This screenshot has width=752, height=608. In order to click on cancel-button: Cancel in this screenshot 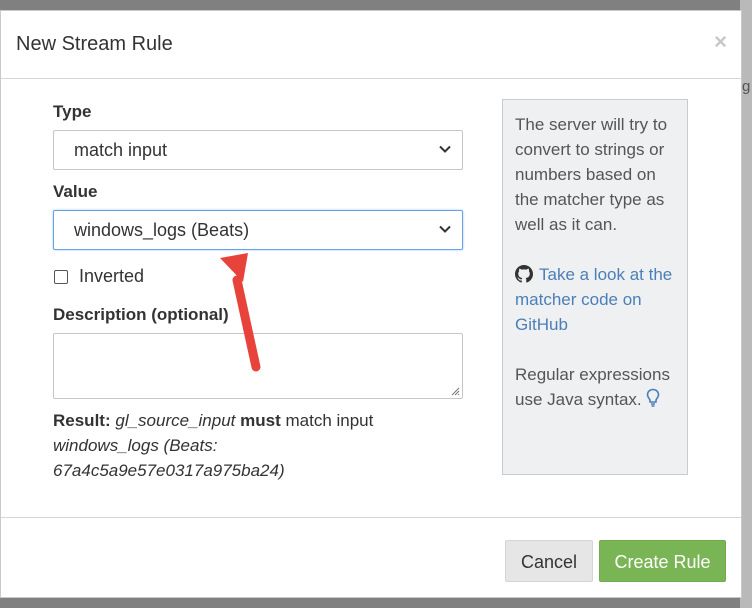, I will do `click(549, 561)`.